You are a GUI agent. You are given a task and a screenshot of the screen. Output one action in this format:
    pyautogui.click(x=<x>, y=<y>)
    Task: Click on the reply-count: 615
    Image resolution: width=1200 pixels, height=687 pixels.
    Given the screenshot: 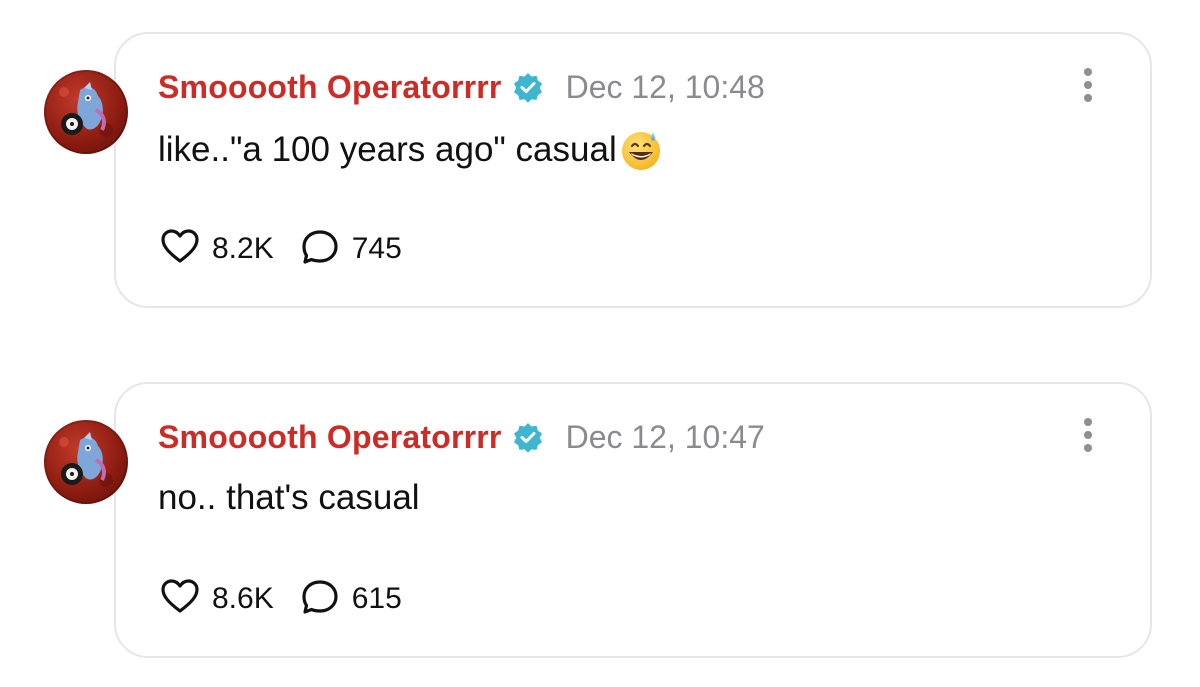 What is the action you would take?
    pyautogui.click(x=376, y=598)
    